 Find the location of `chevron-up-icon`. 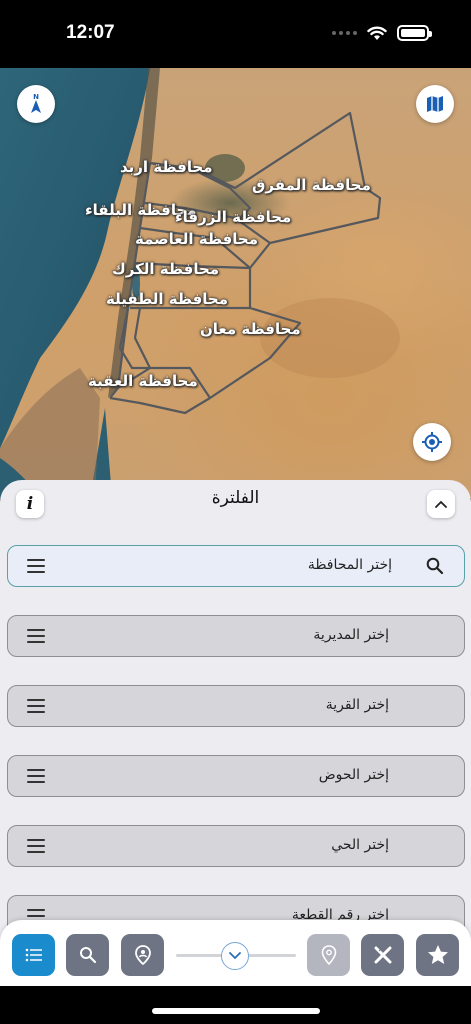

chevron-up-icon is located at coordinates (441, 504).